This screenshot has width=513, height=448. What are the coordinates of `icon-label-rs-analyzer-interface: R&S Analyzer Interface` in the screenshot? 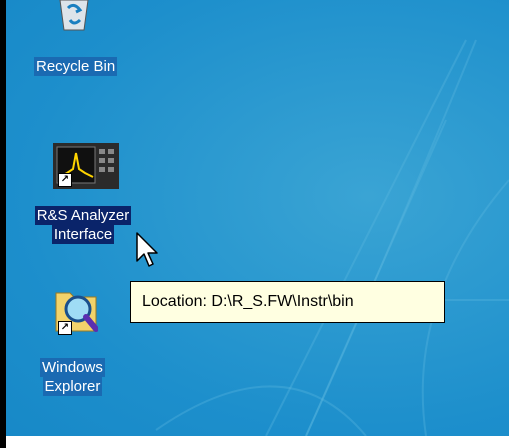 It's located at (83, 225).